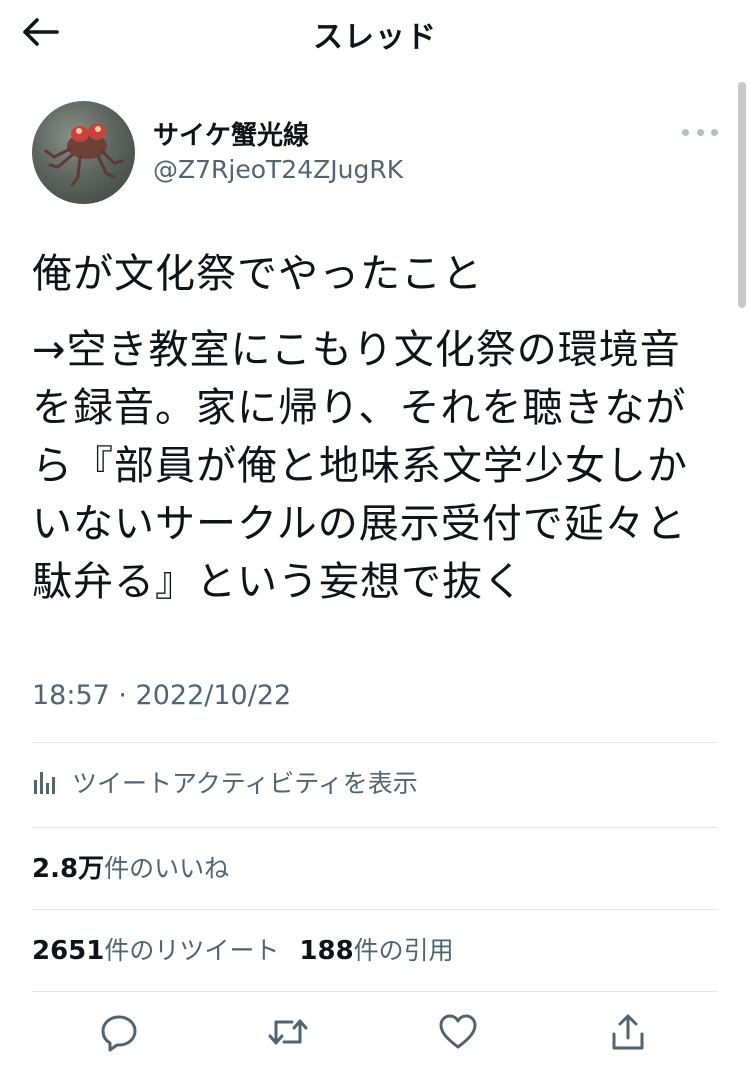 The width and height of the screenshot is (750, 1079). What do you see at coordinates (245, 783) in the screenshot?
I see `tweet-activity-label: ツイートアクティビティを表示` at bounding box center [245, 783].